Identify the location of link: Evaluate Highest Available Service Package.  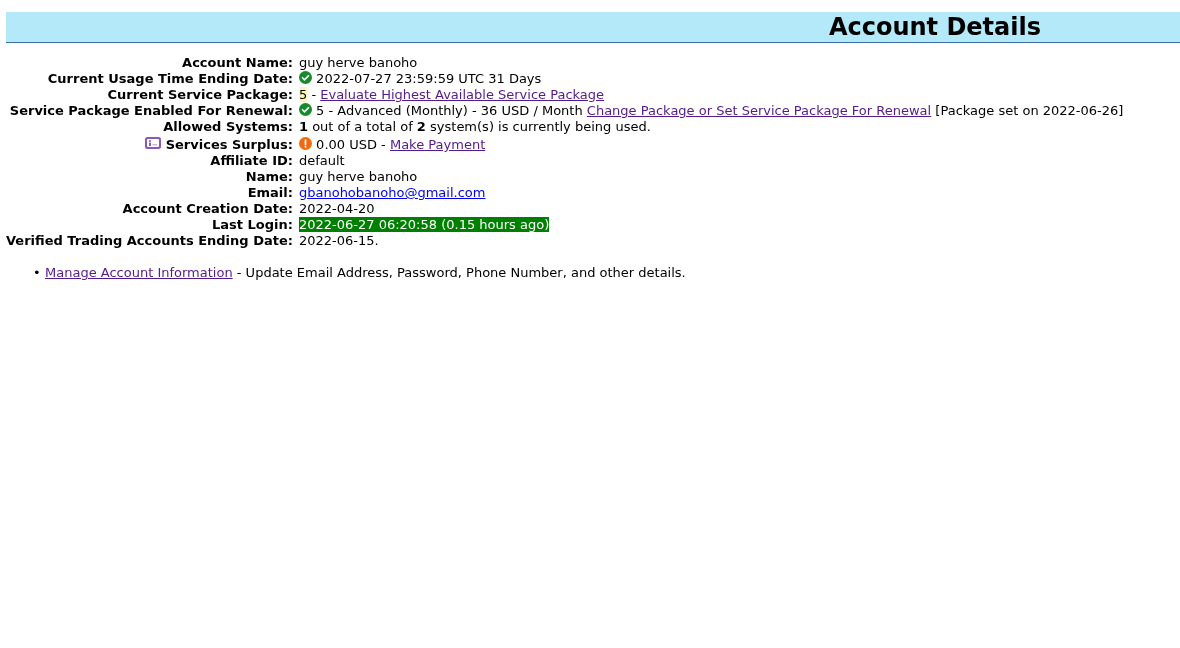
(462, 94).